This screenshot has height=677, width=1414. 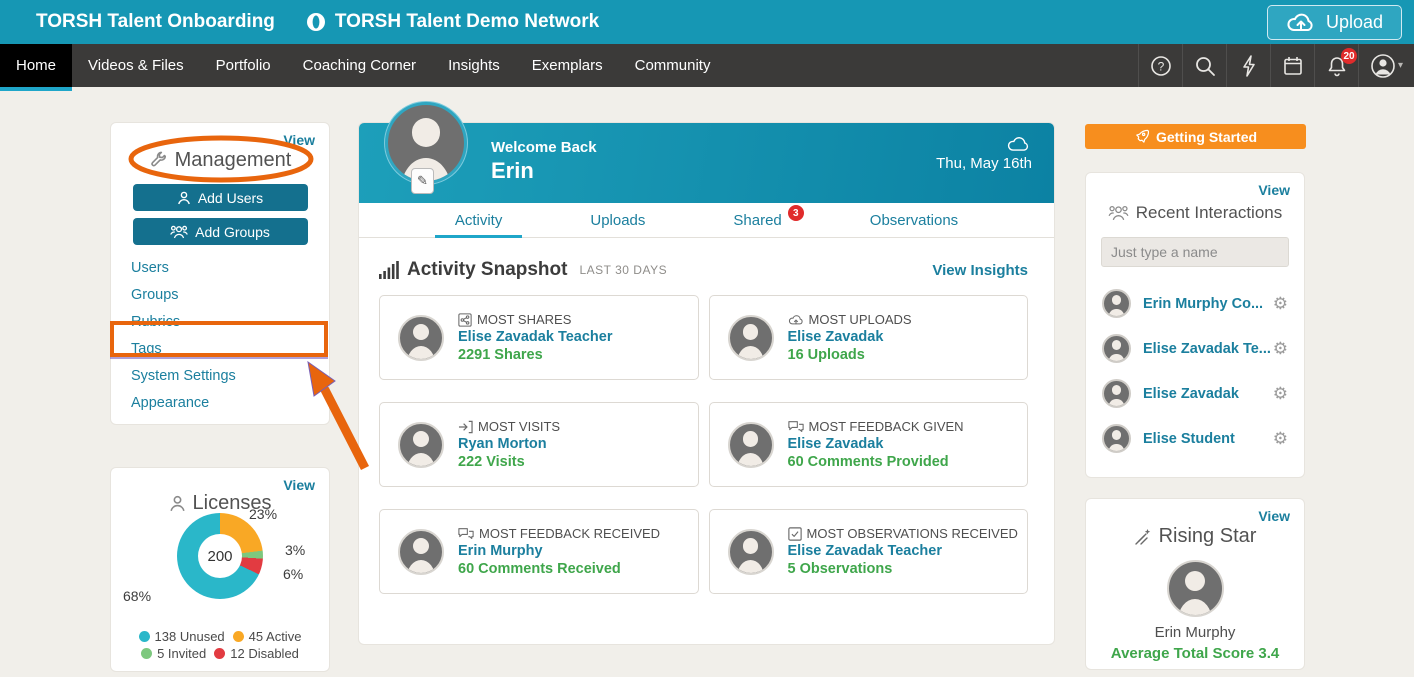 I want to click on search-icon, so click(x=1205, y=66).